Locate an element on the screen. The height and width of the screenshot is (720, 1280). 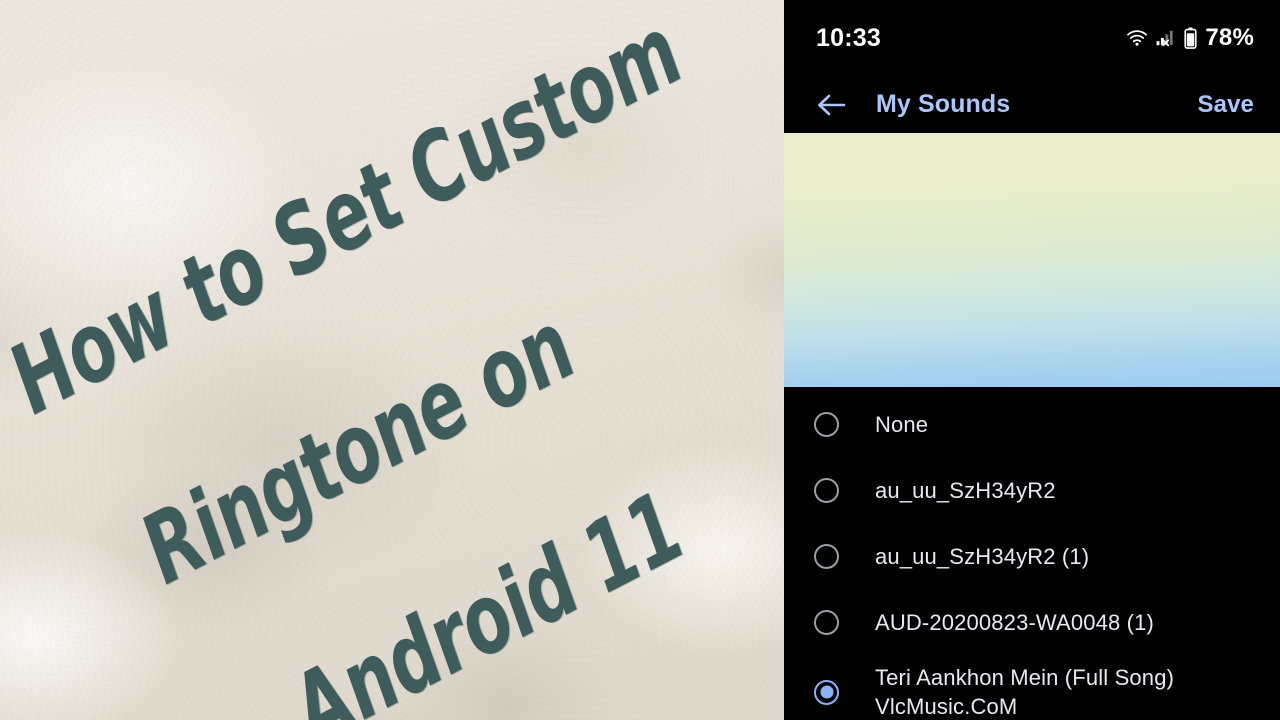
sound-list-item: AUD-20200823-WA0048 (1) is located at coordinates (1032, 622).